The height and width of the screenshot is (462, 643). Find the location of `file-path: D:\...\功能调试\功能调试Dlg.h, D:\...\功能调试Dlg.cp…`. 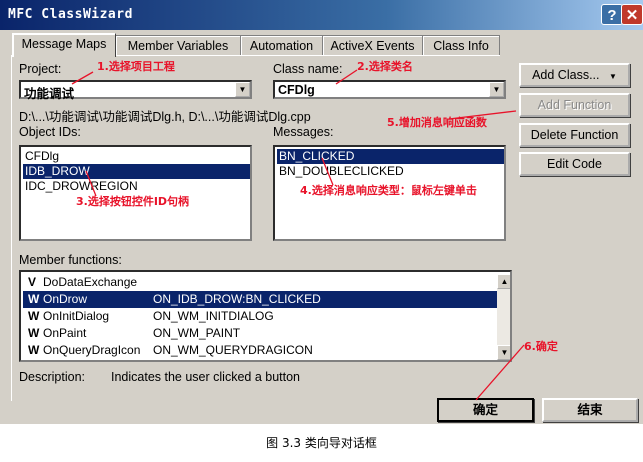

file-path: D:\...\功能调试\功能调试Dlg.h, D:\...\功能调试Dlg.cp… is located at coordinates (165, 117).